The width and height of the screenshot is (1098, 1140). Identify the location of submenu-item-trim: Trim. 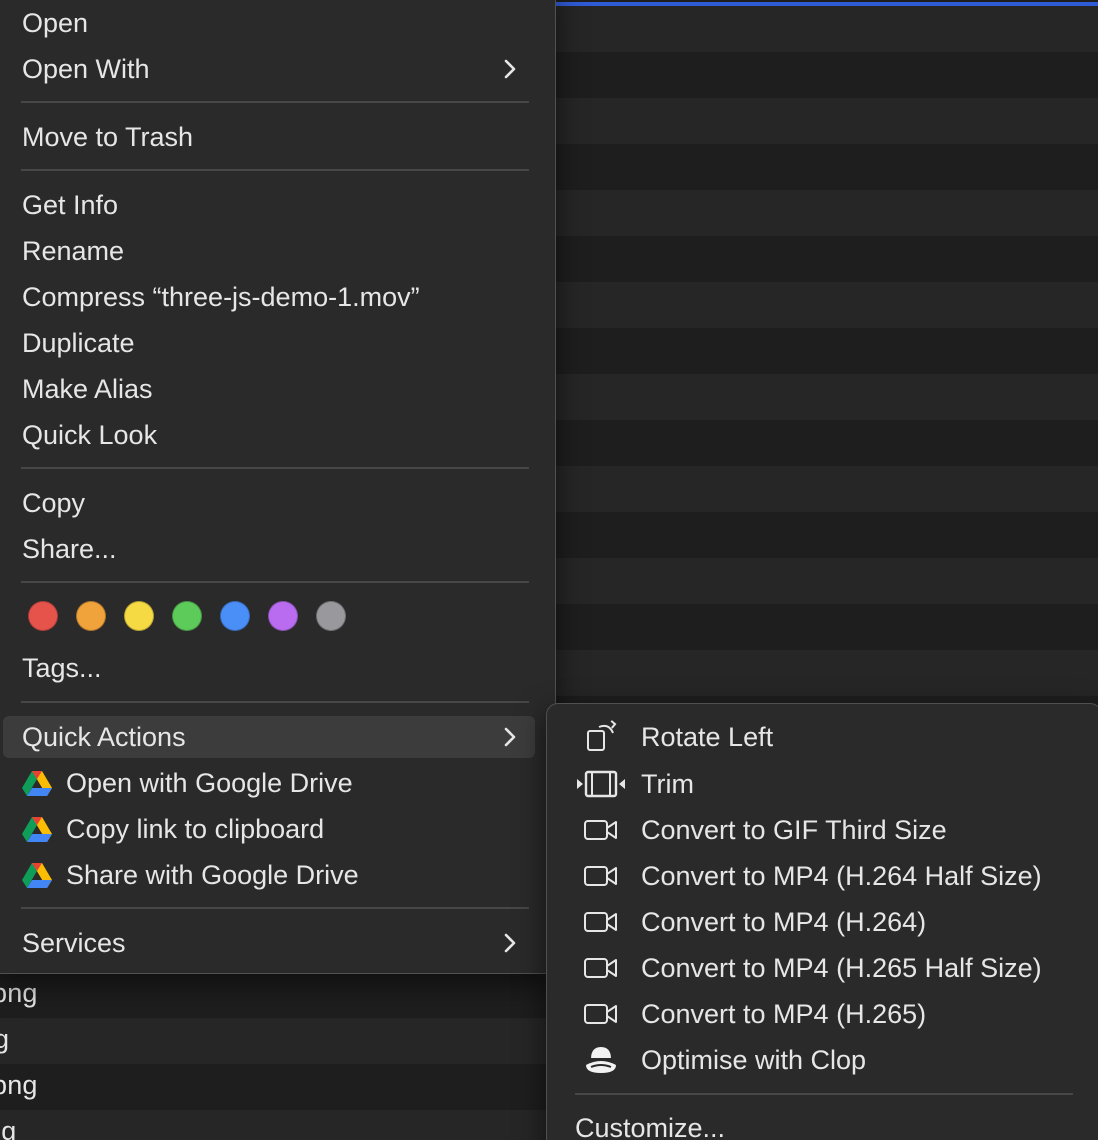
(822, 784).